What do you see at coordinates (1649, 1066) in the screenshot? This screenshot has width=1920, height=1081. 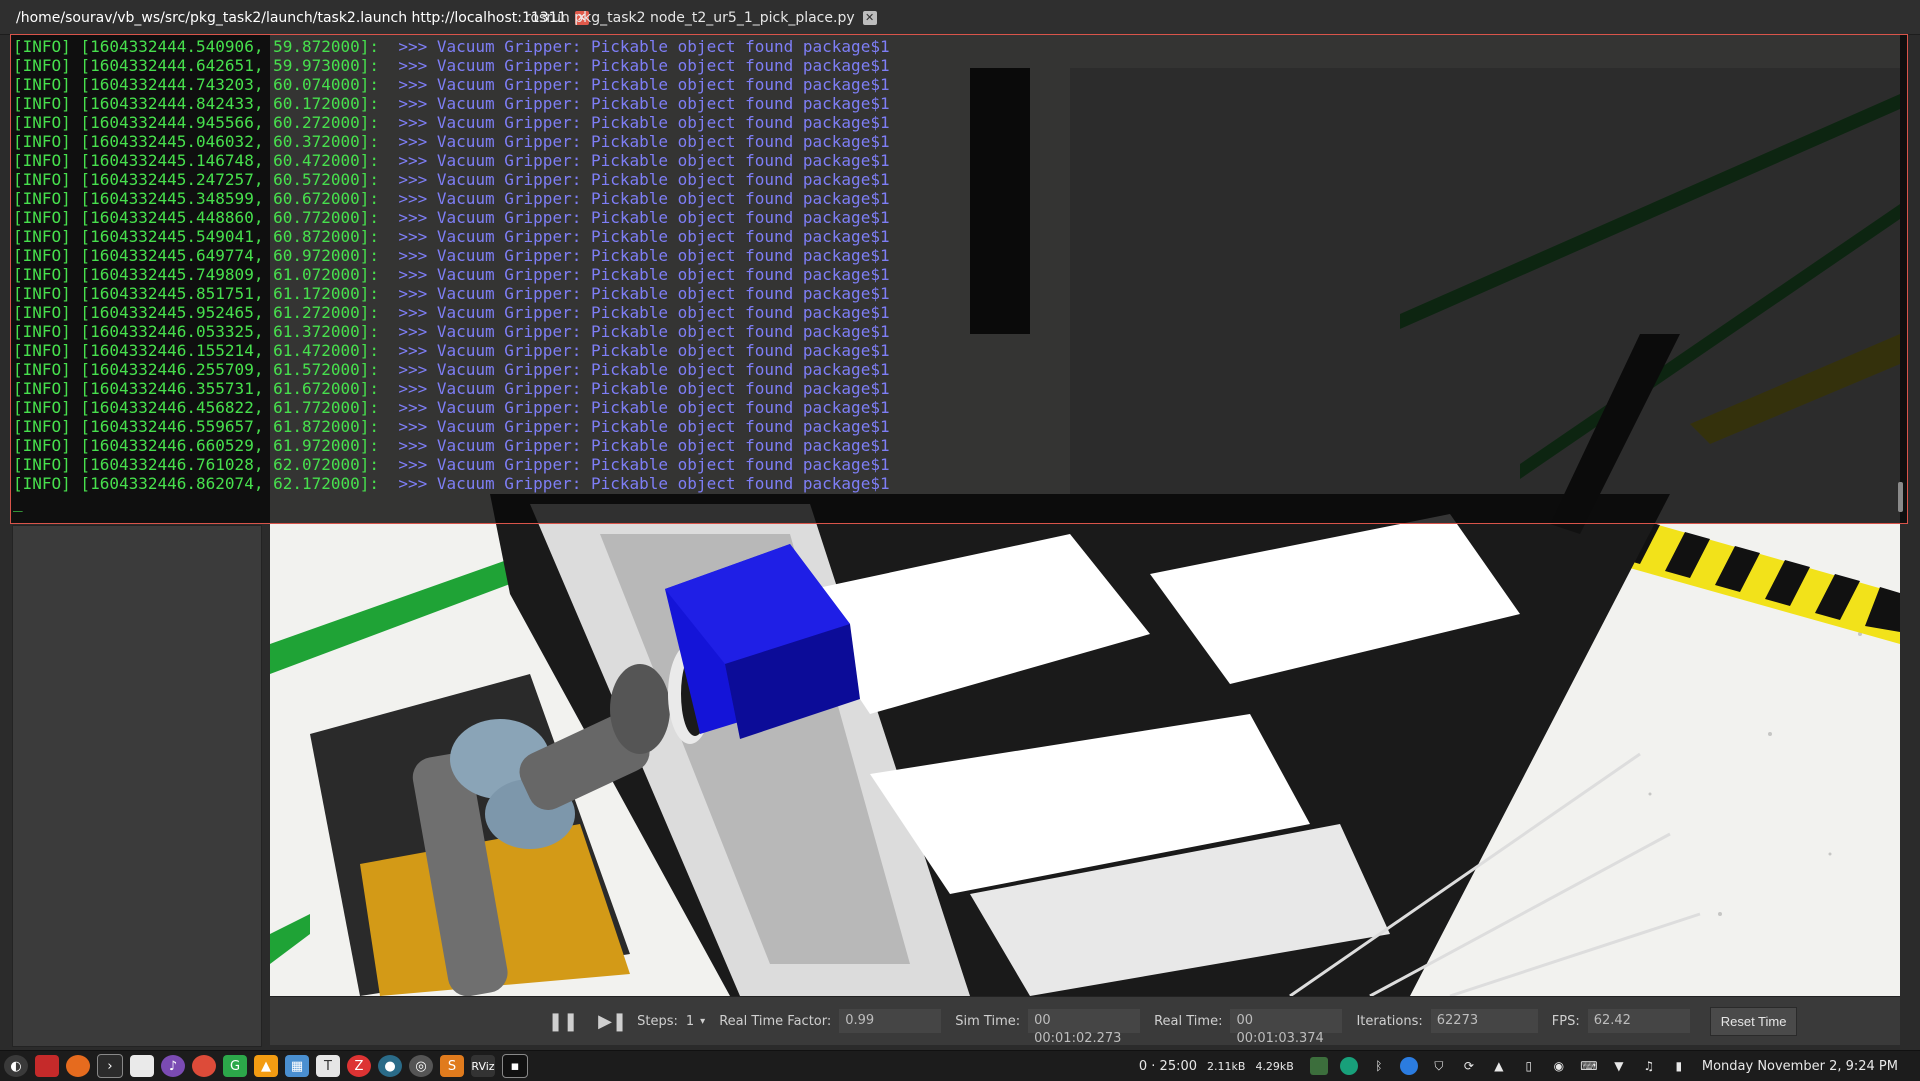 I see `music-icon: ♫` at bounding box center [1649, 1066].